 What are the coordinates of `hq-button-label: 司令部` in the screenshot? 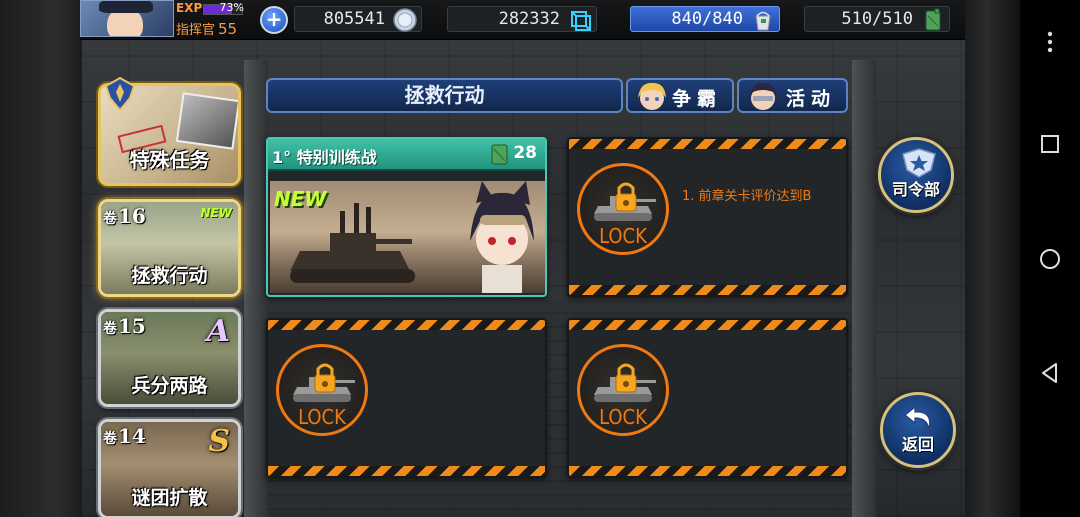 It's located at (915, 189).